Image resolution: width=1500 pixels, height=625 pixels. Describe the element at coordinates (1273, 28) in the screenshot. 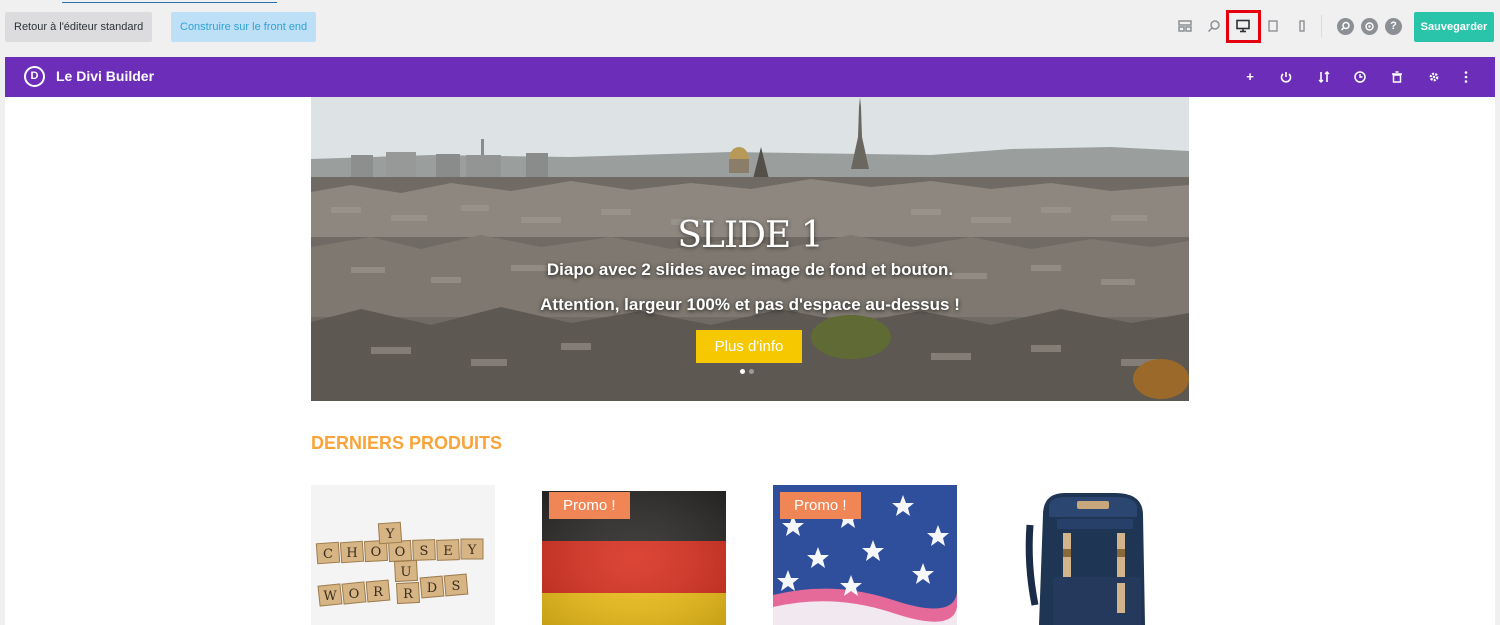

I see `tablet-view-icon` at that location.